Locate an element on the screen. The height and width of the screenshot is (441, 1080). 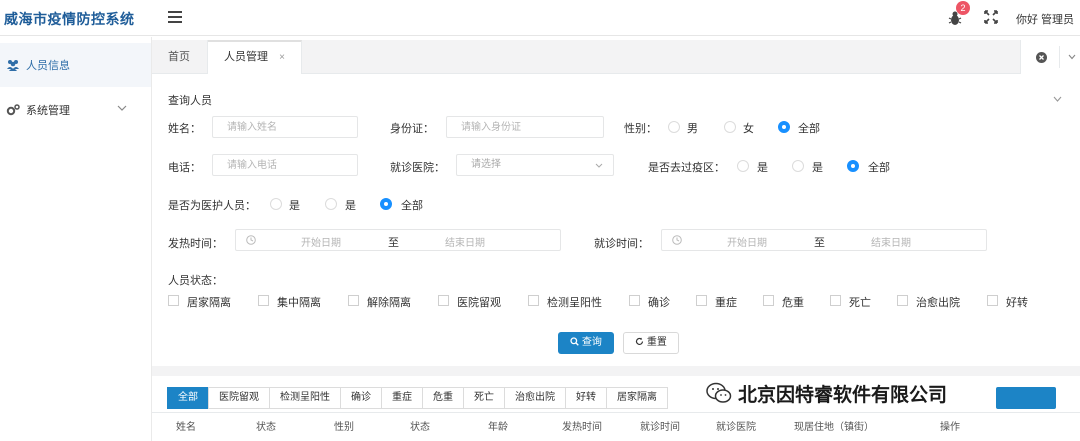
filter-tab-home-quarantine: 居家隔离 is located at coordinates (637, 398).